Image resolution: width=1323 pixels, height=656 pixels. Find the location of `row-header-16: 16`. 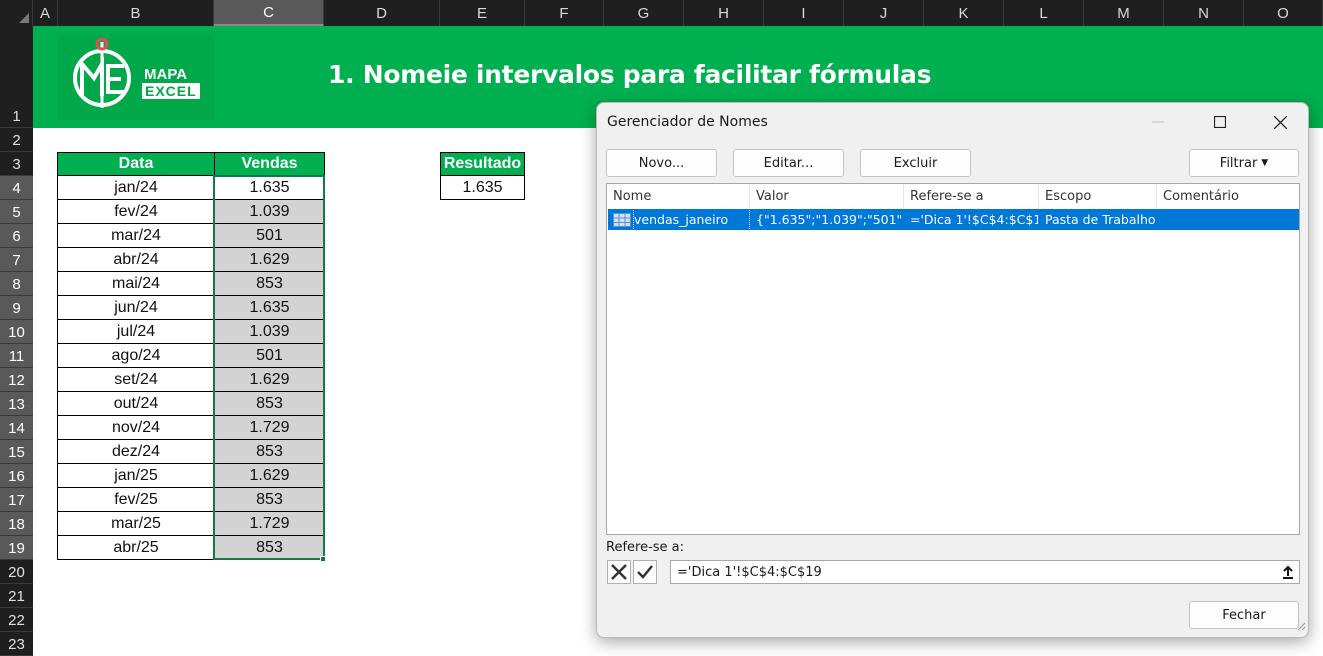

row-header-16: 16 is located at coordinates (16, 476).